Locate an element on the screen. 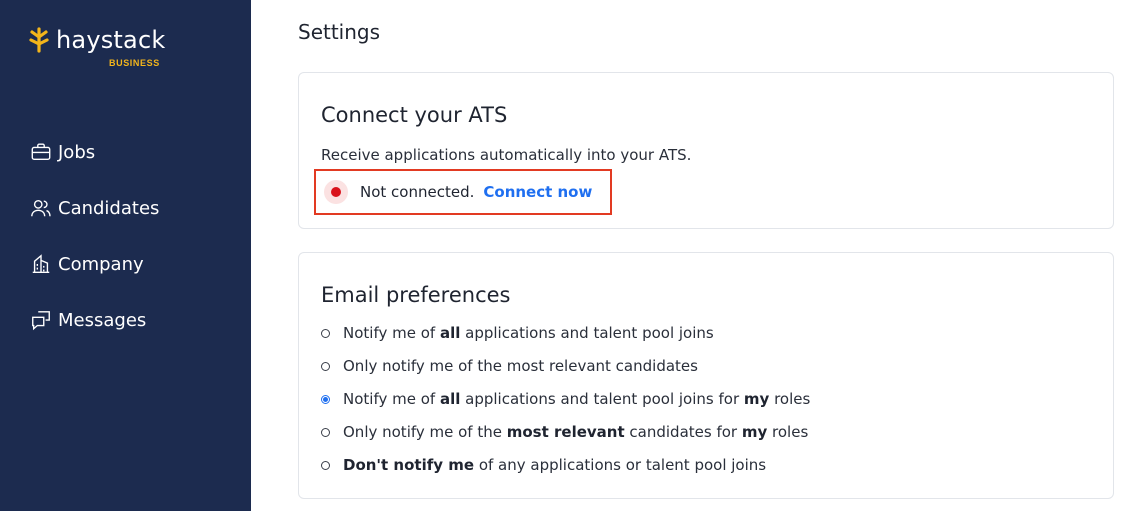  logo: haystack is located at coordinates (96, 40).